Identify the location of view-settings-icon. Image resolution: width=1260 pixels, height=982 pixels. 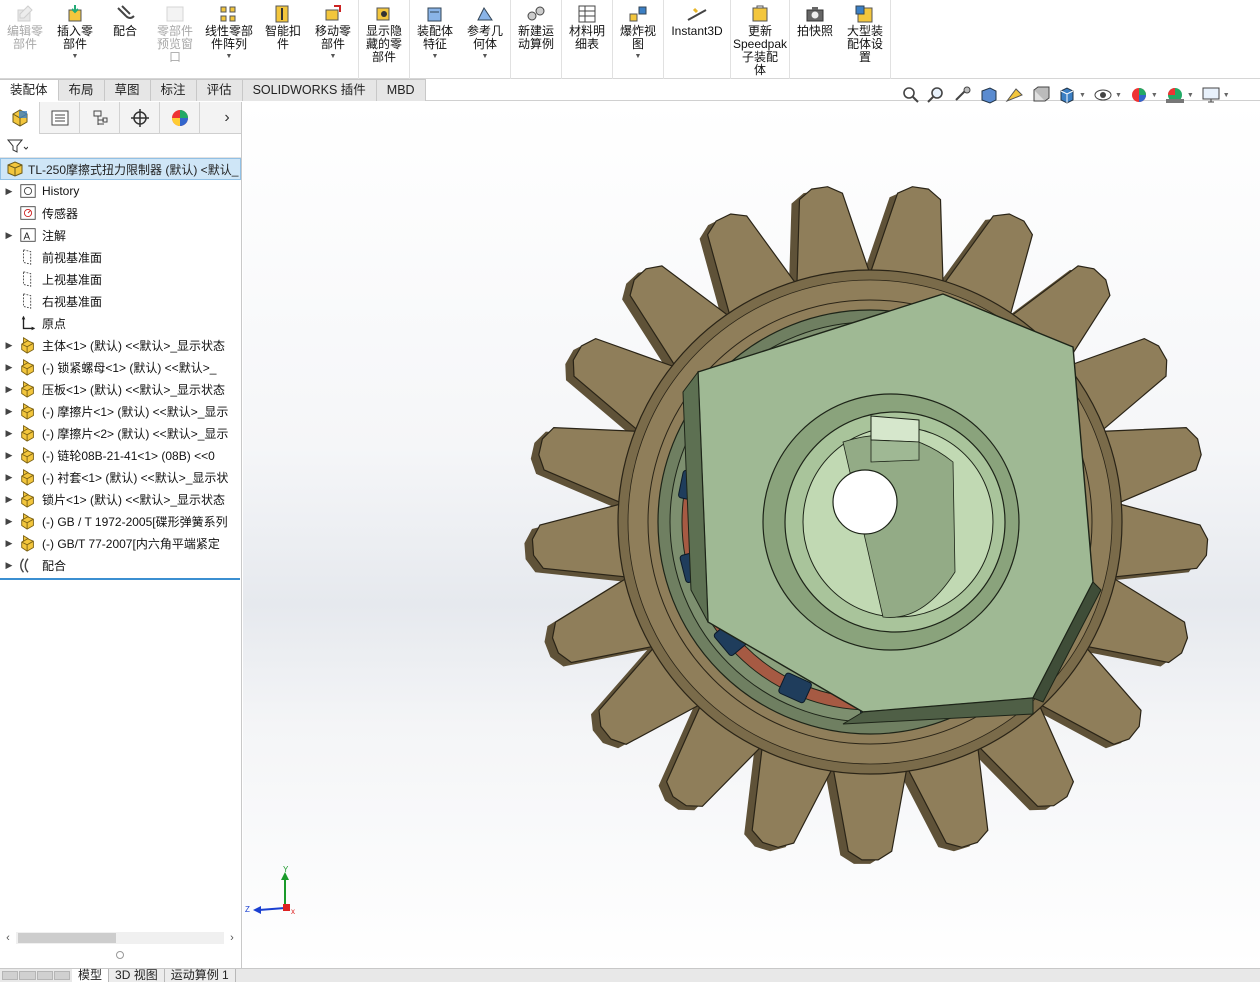
(1211, 95).